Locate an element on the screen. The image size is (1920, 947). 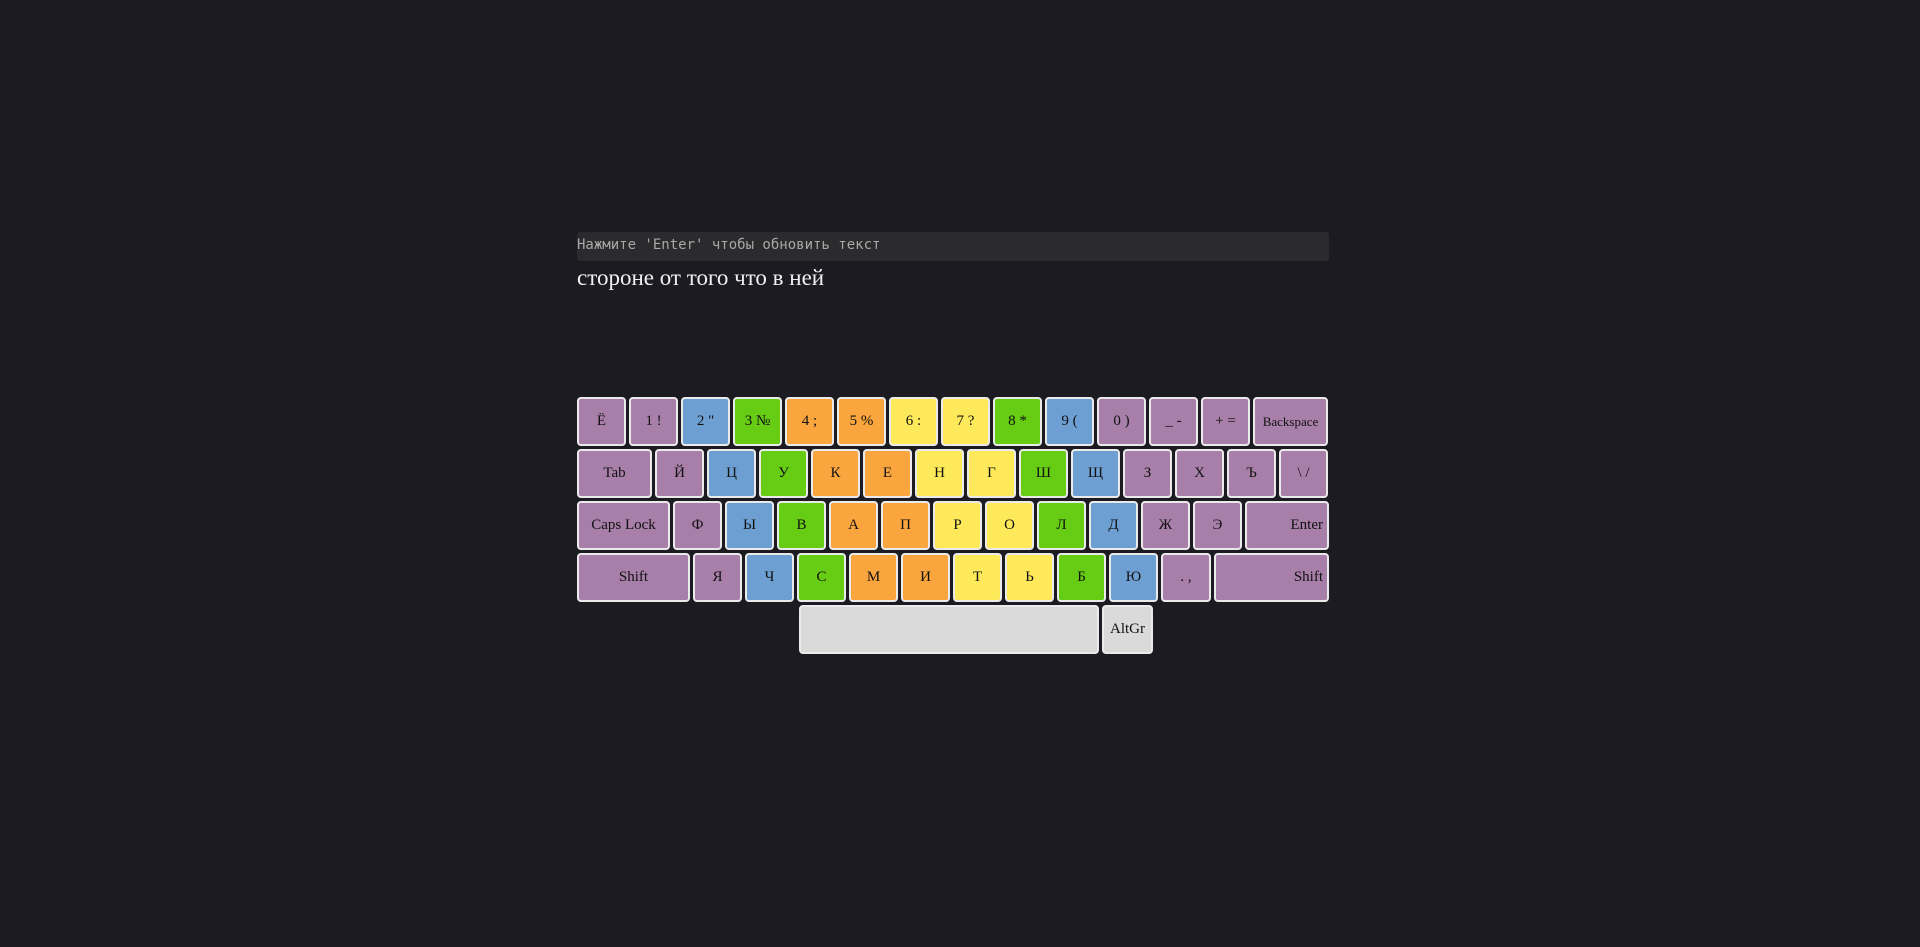
key-shch: Щ is located at coordinates (1095, 473).